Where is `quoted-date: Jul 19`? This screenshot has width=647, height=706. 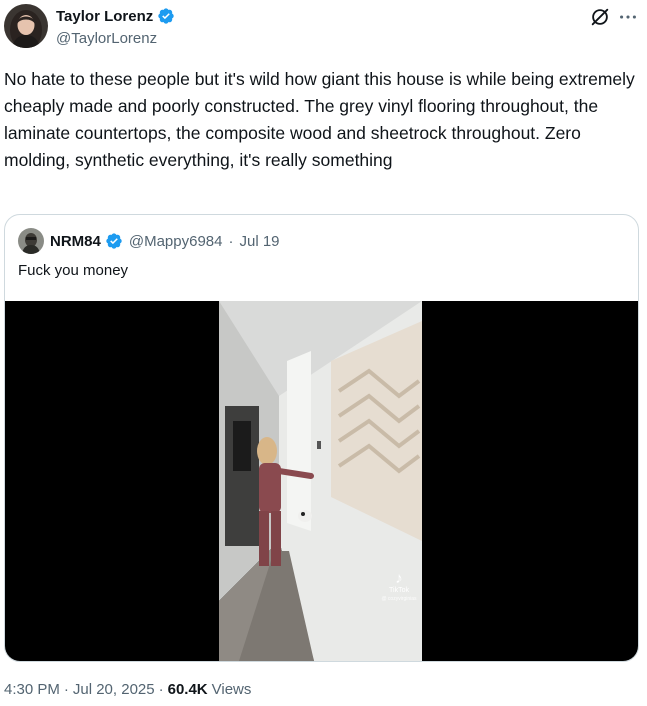 quoted-date: Jul 19 is located at coordinates (259, 241).